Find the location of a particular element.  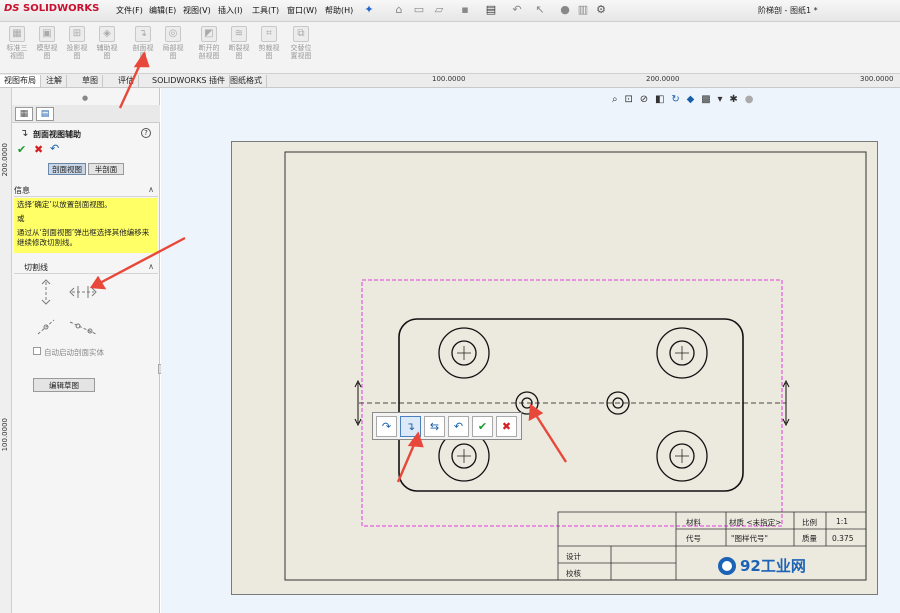

home-icon: ⌂ is located at coordinates (399, 10).